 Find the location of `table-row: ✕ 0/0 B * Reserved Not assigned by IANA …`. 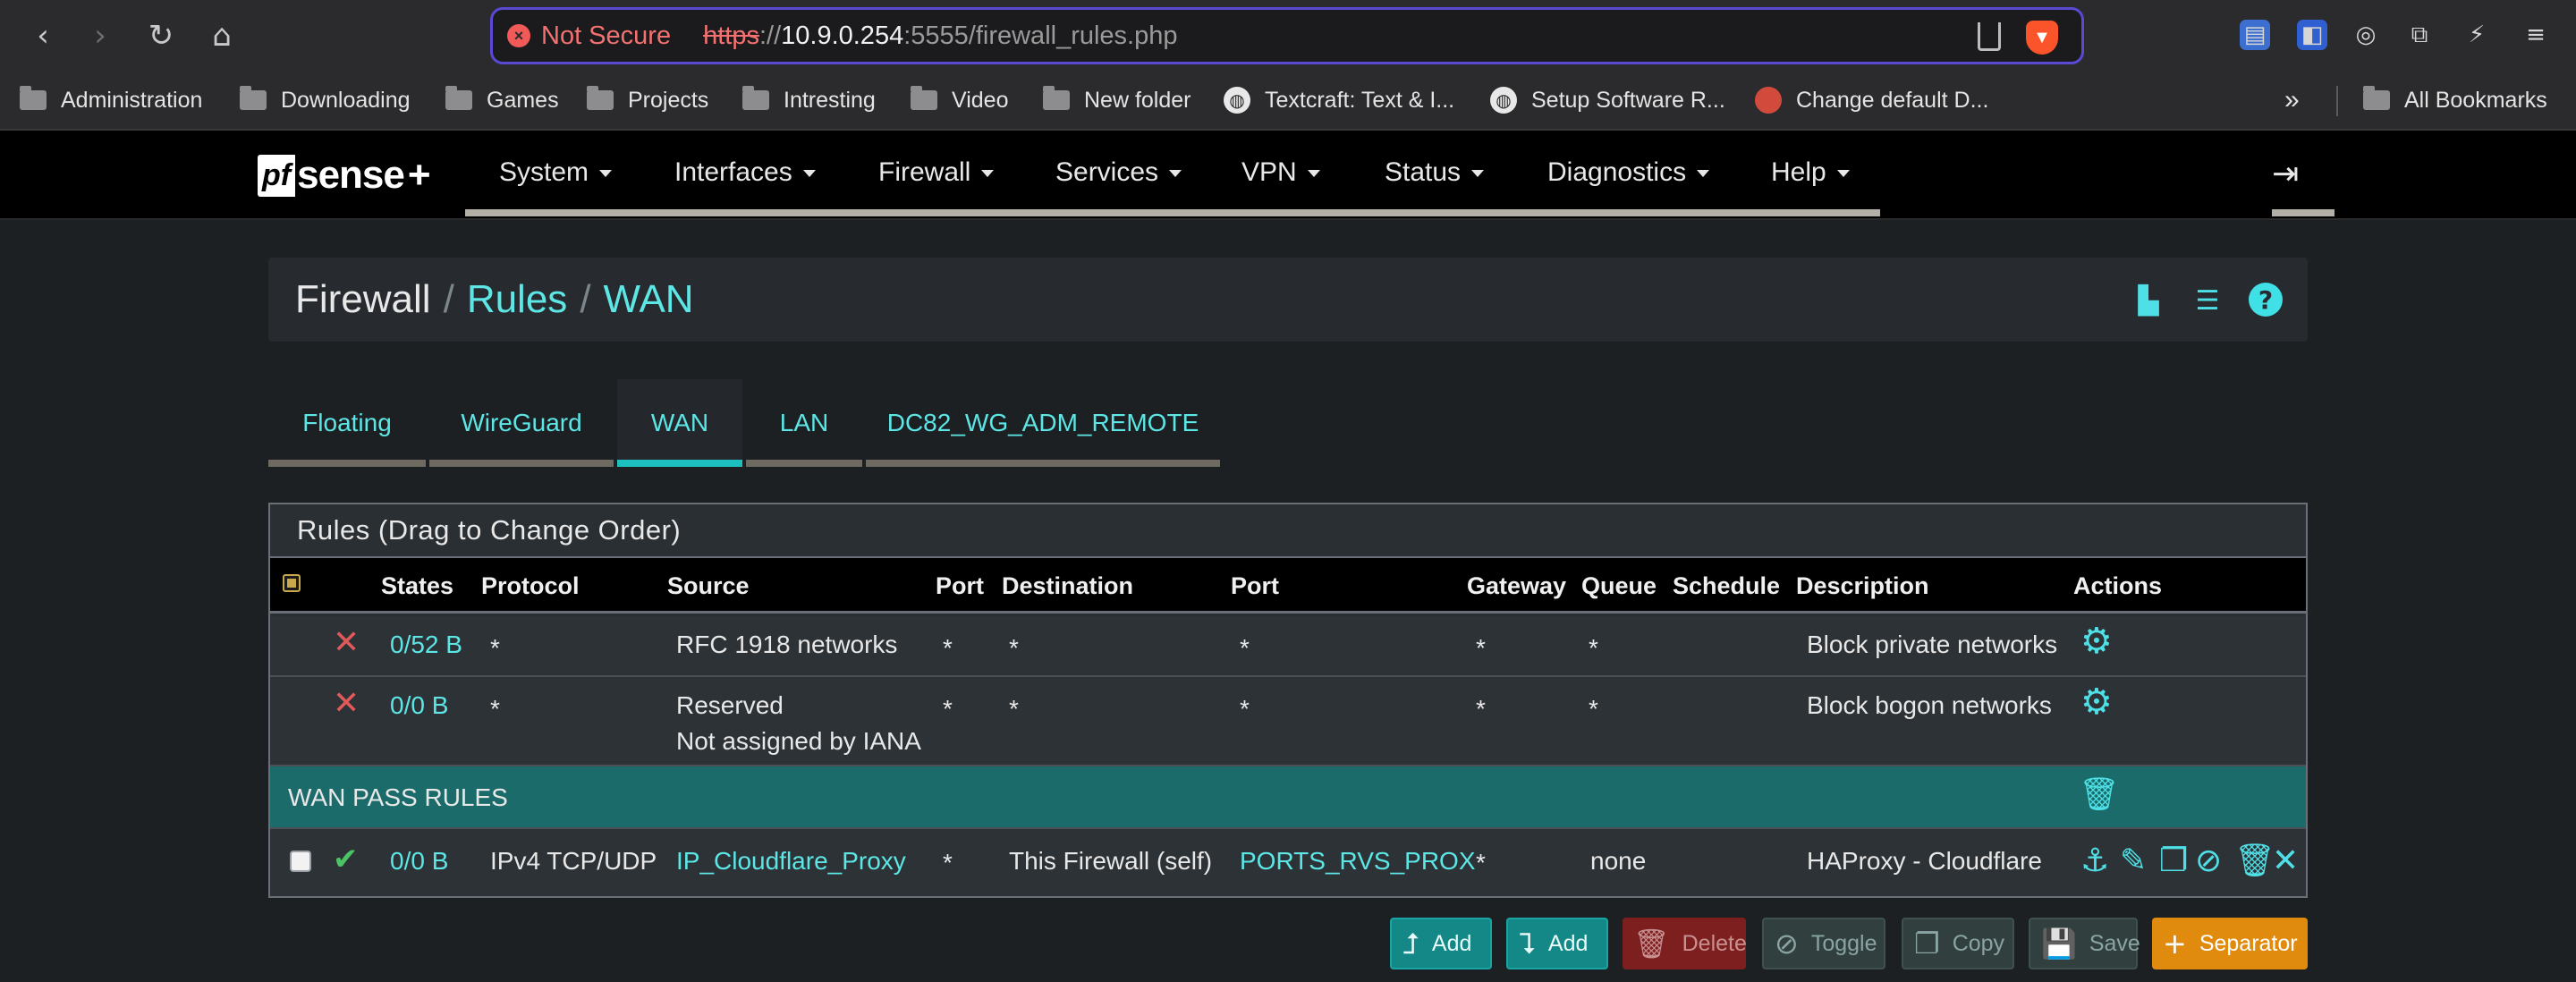

table-row: ✕ 0/0 B * Reserved Not assigned by IANA … is located at coordinates (1288, 722).